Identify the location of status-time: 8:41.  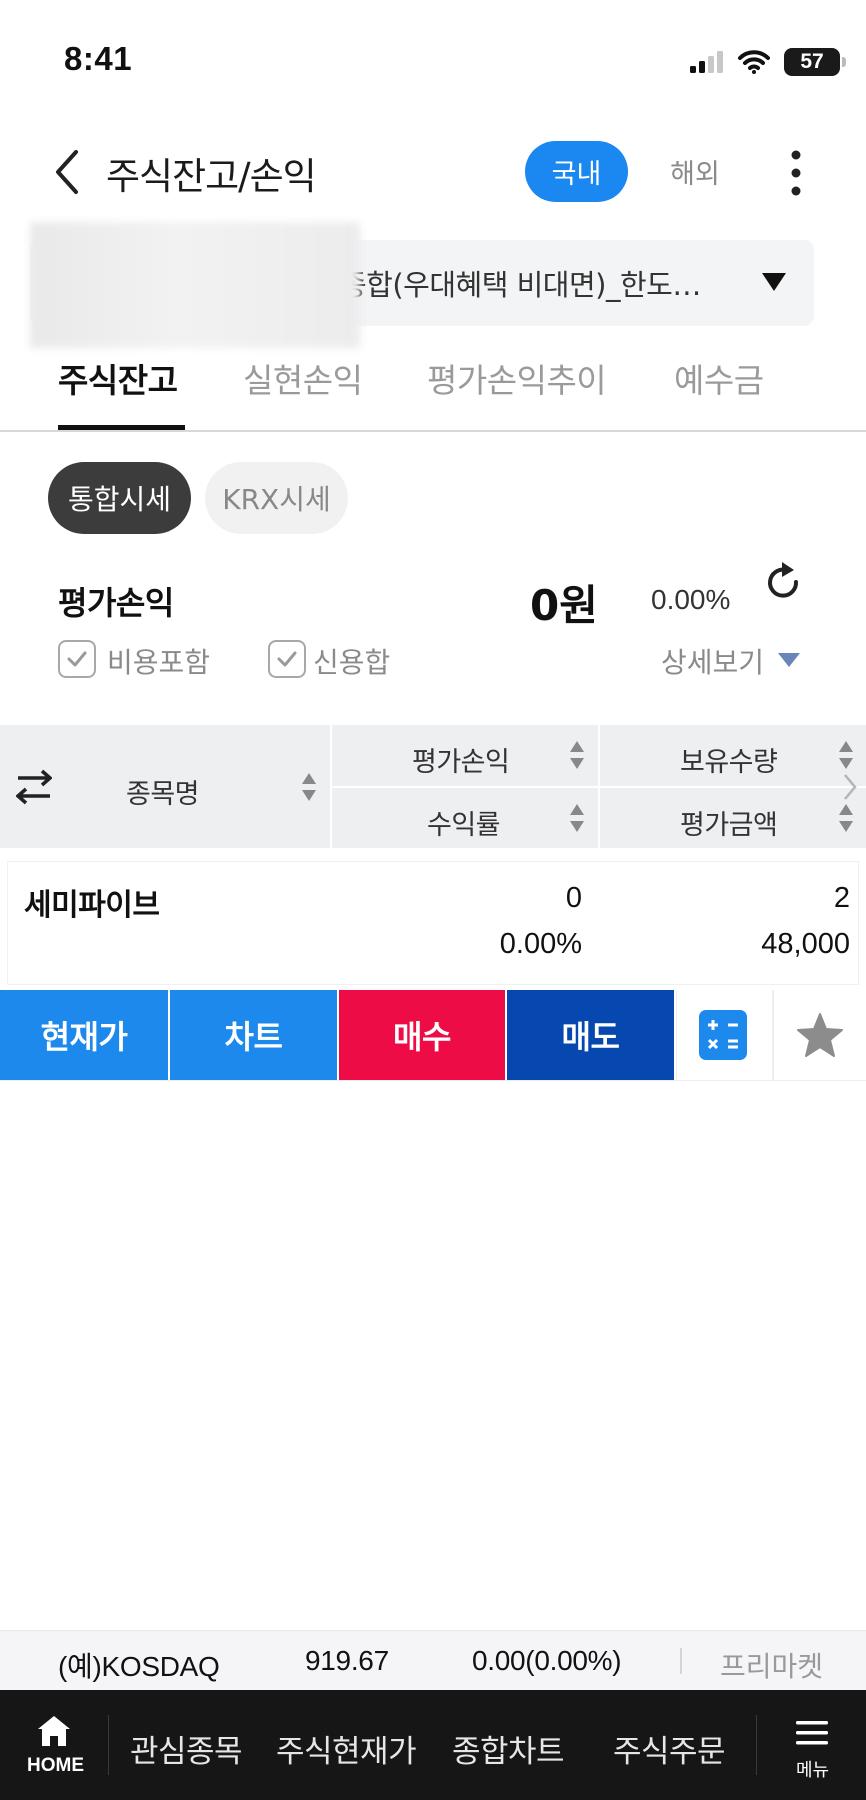
(98, 58).